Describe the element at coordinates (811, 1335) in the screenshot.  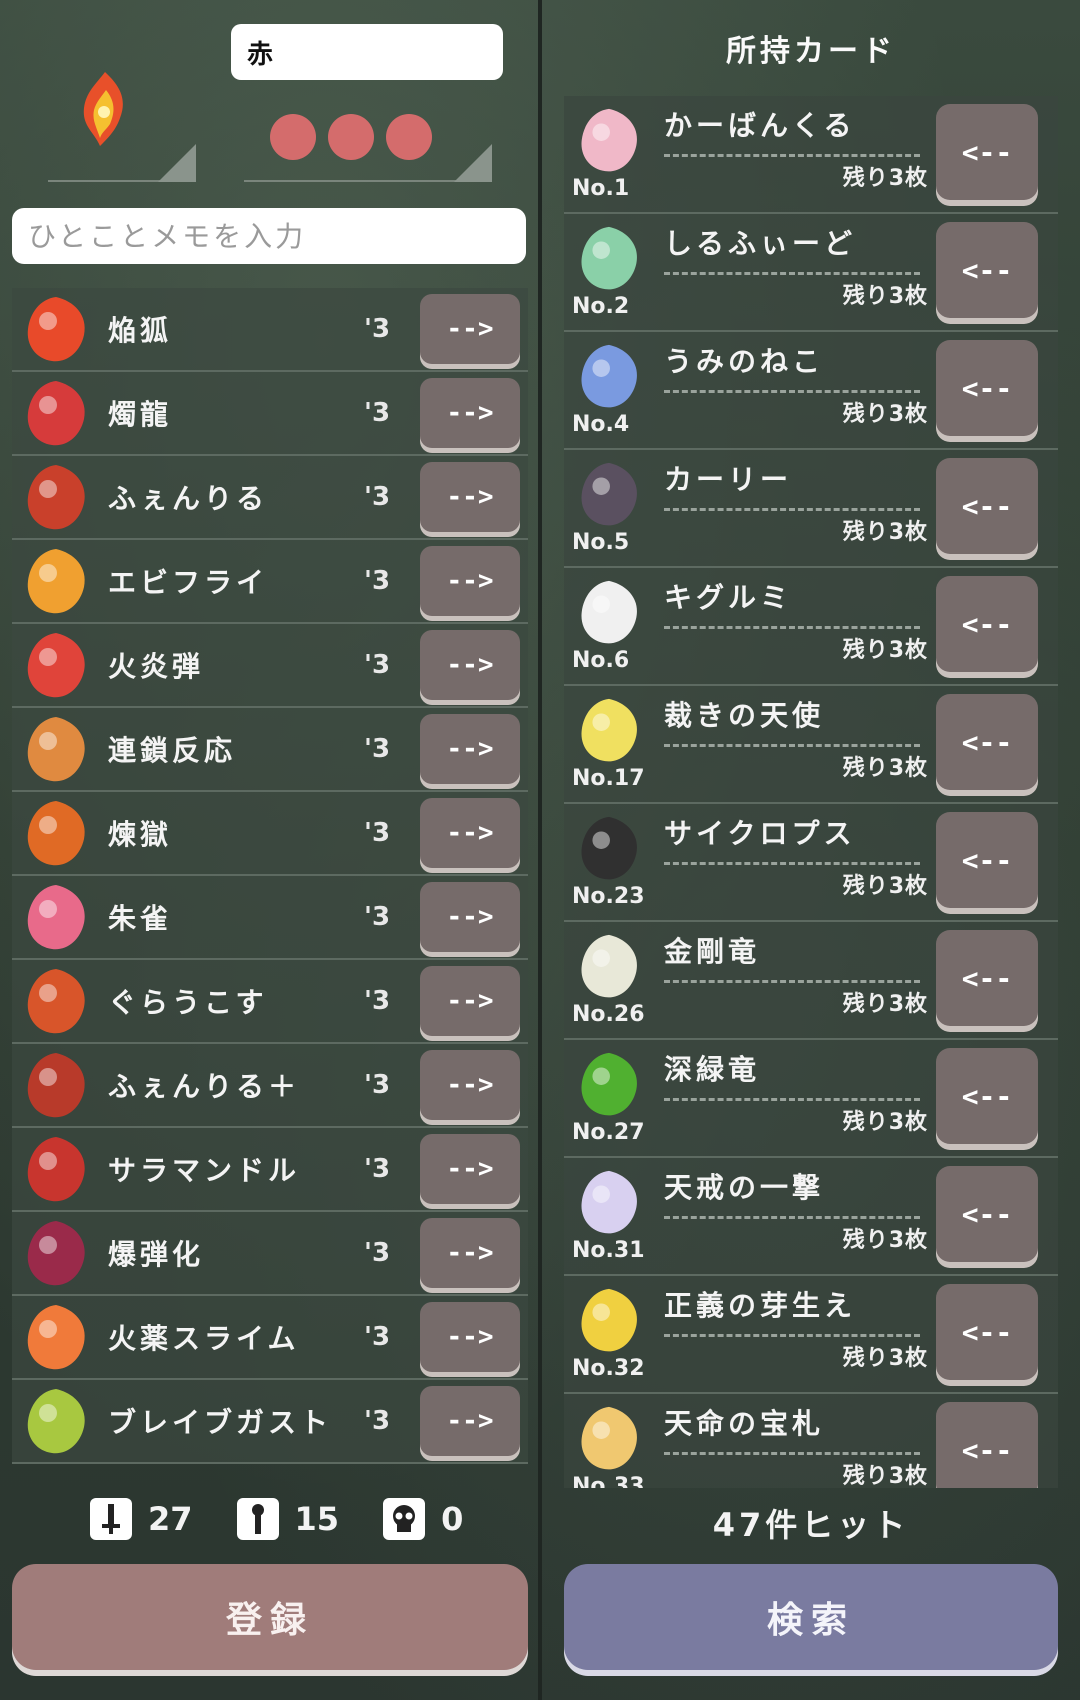
I see `owned-card-row: No.32 正義の芽生え 残り3枚 <--` at that location.